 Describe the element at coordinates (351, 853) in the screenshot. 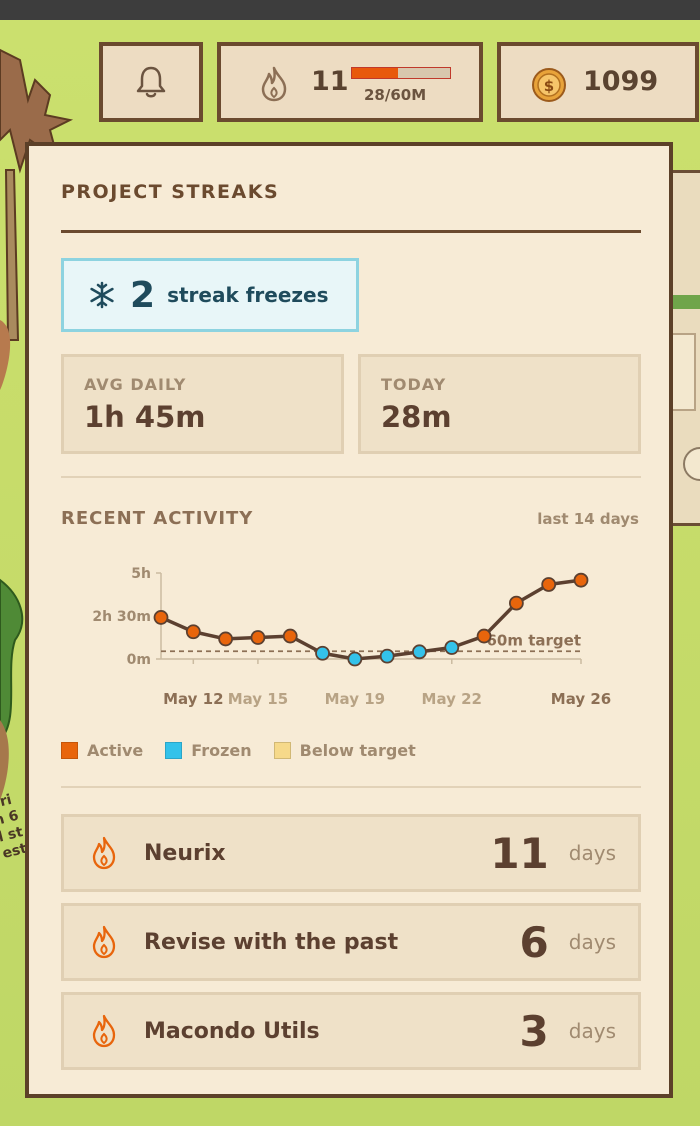

I see `project-row: Neurix 11 days` at that location.